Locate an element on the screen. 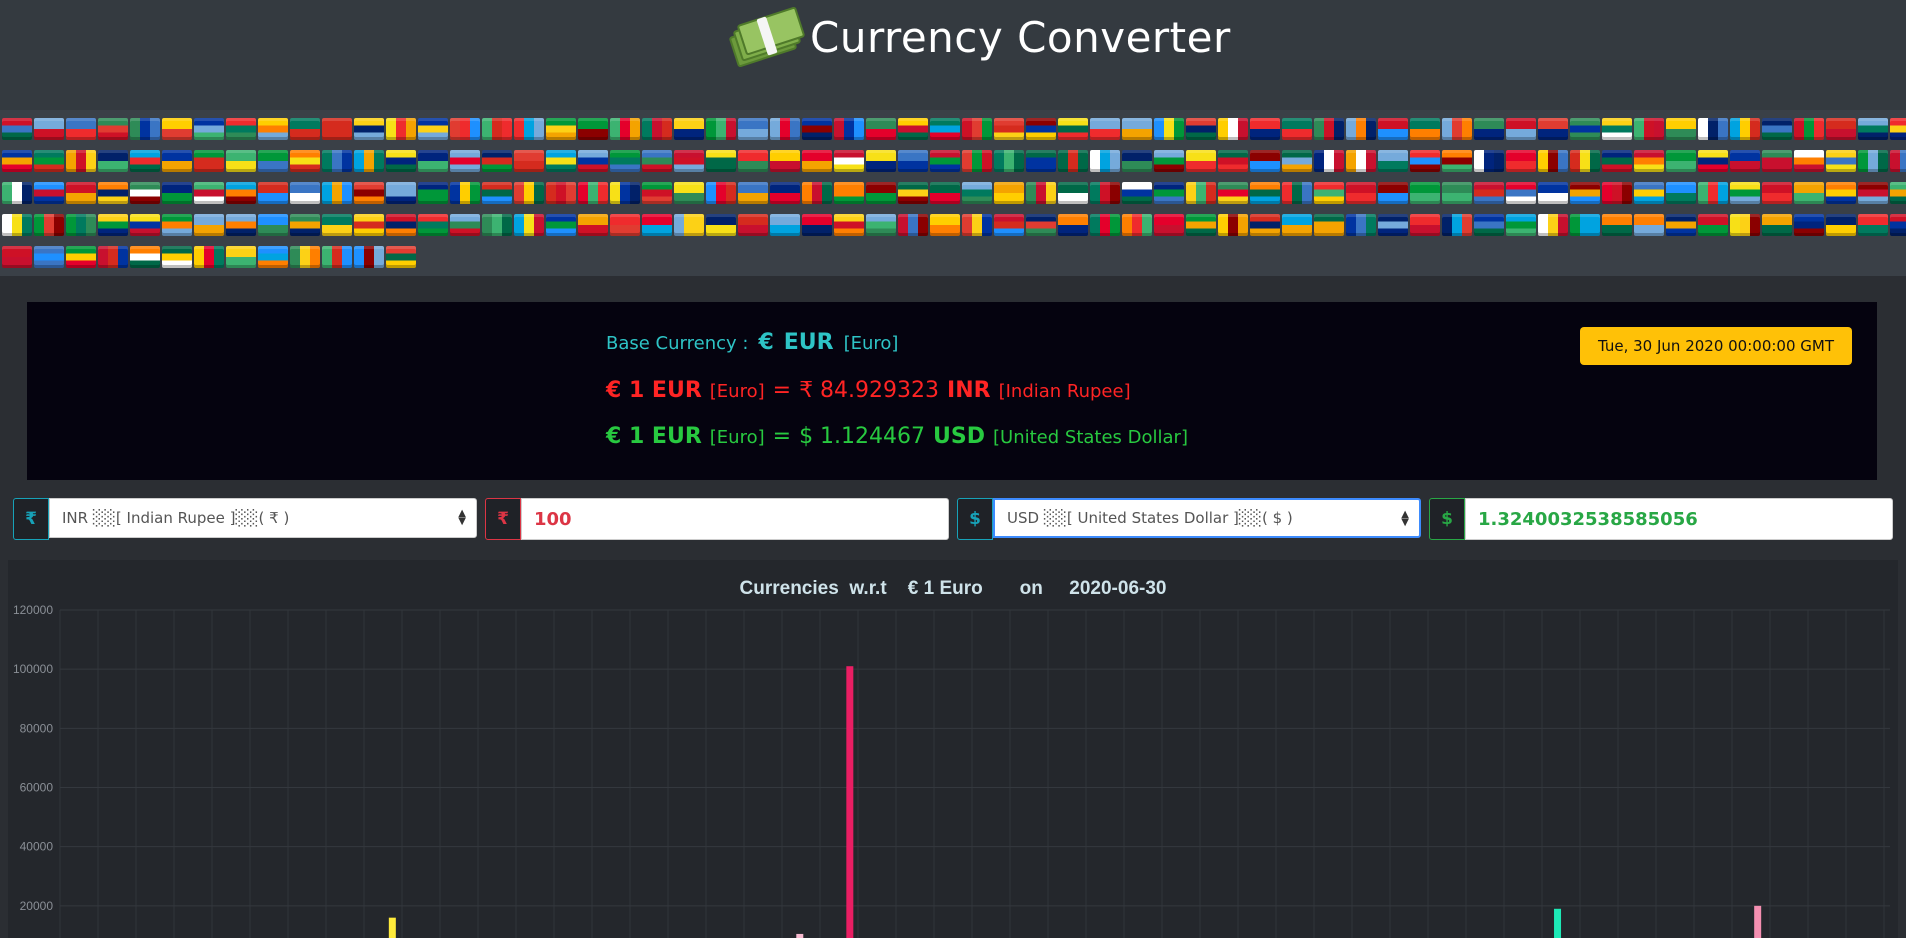 The image size is (1906, 938). to-amount-input: 1.3240032538585056 is located at coordinates (1679, 519).